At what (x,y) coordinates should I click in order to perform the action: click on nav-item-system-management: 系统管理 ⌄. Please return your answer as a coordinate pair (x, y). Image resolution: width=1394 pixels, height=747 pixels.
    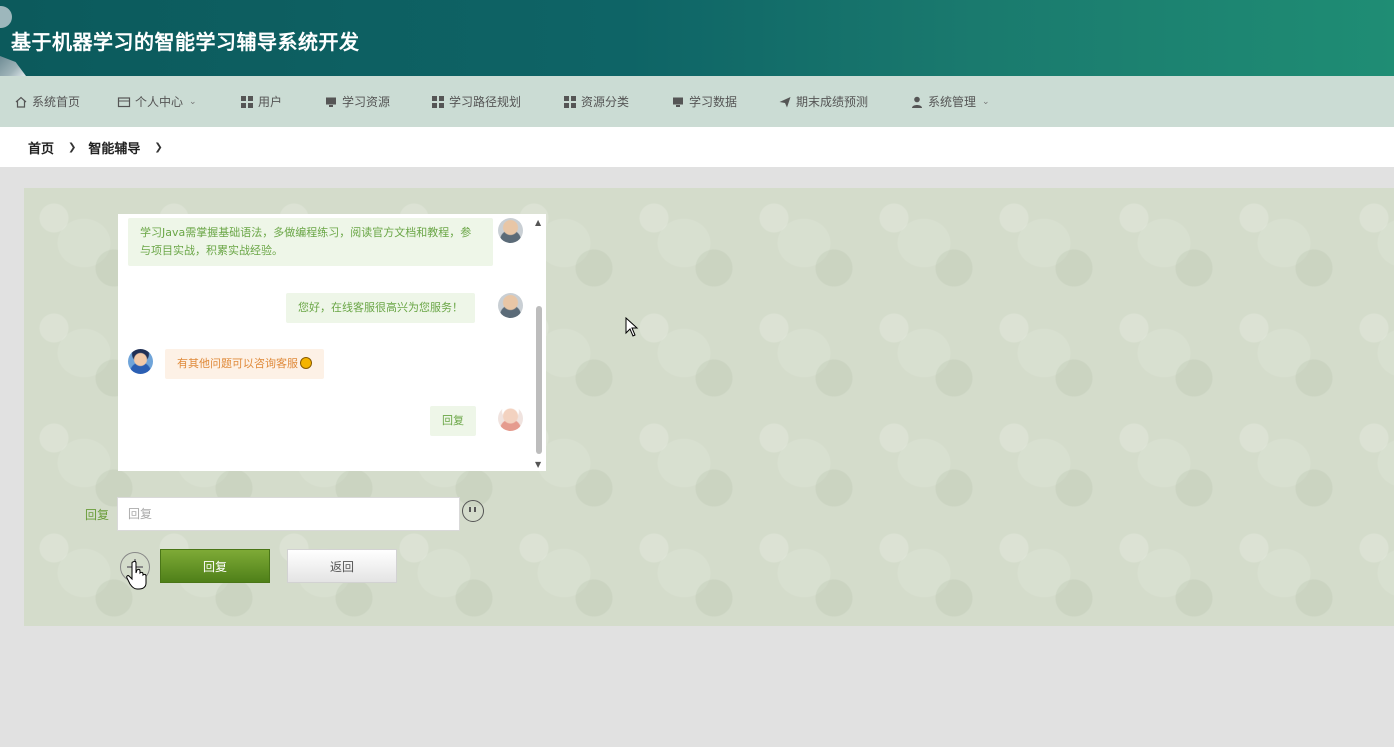
    Looking at the image, I should click on (950, 101).